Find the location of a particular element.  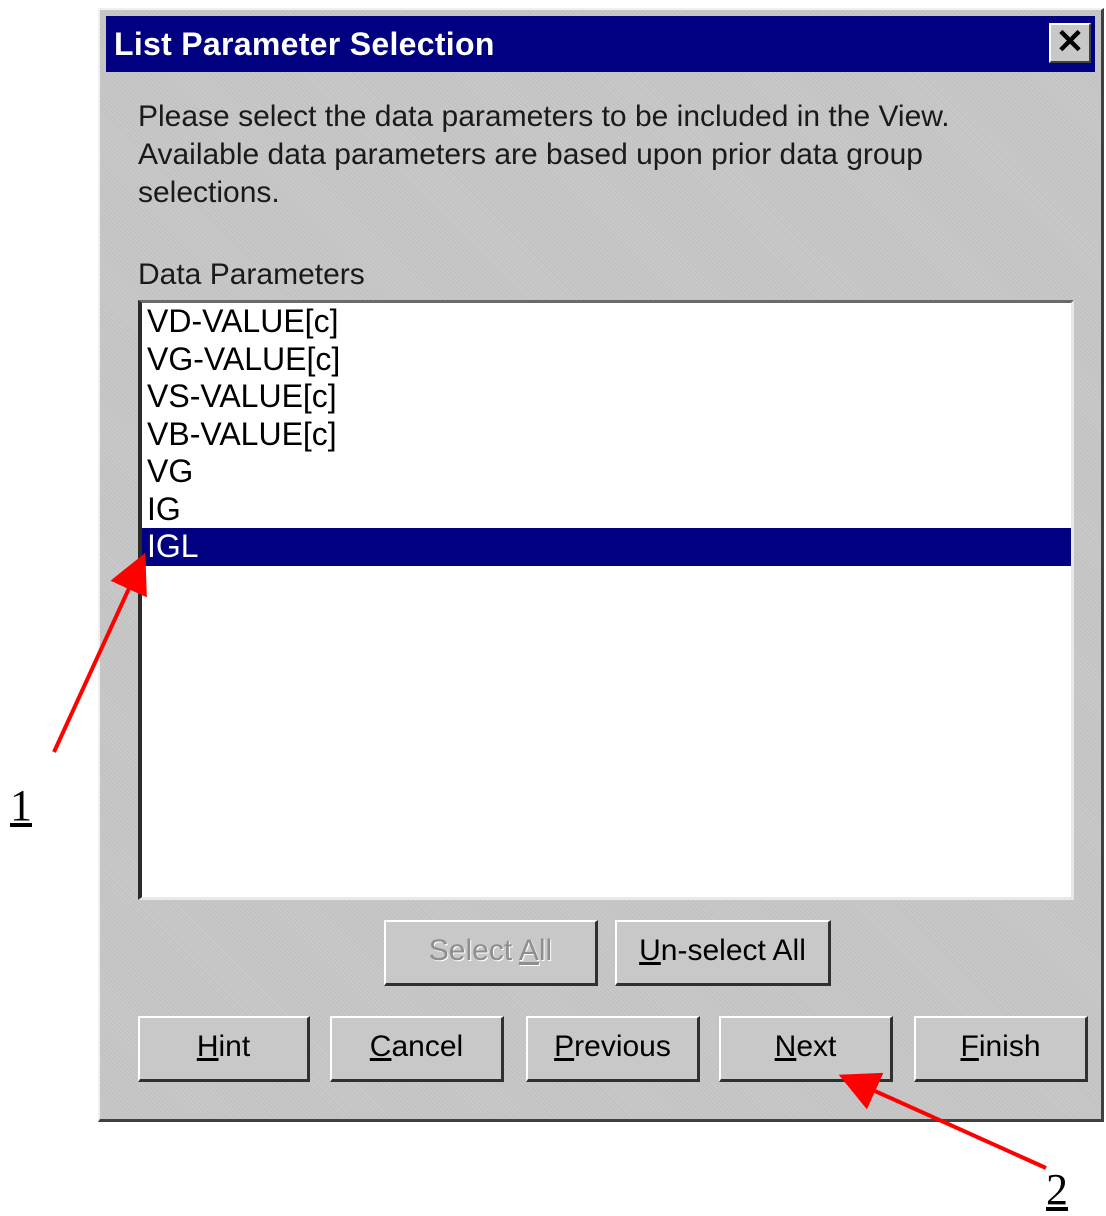

list-item: VB-VALUE[c] is located at coordinates (606, 435).